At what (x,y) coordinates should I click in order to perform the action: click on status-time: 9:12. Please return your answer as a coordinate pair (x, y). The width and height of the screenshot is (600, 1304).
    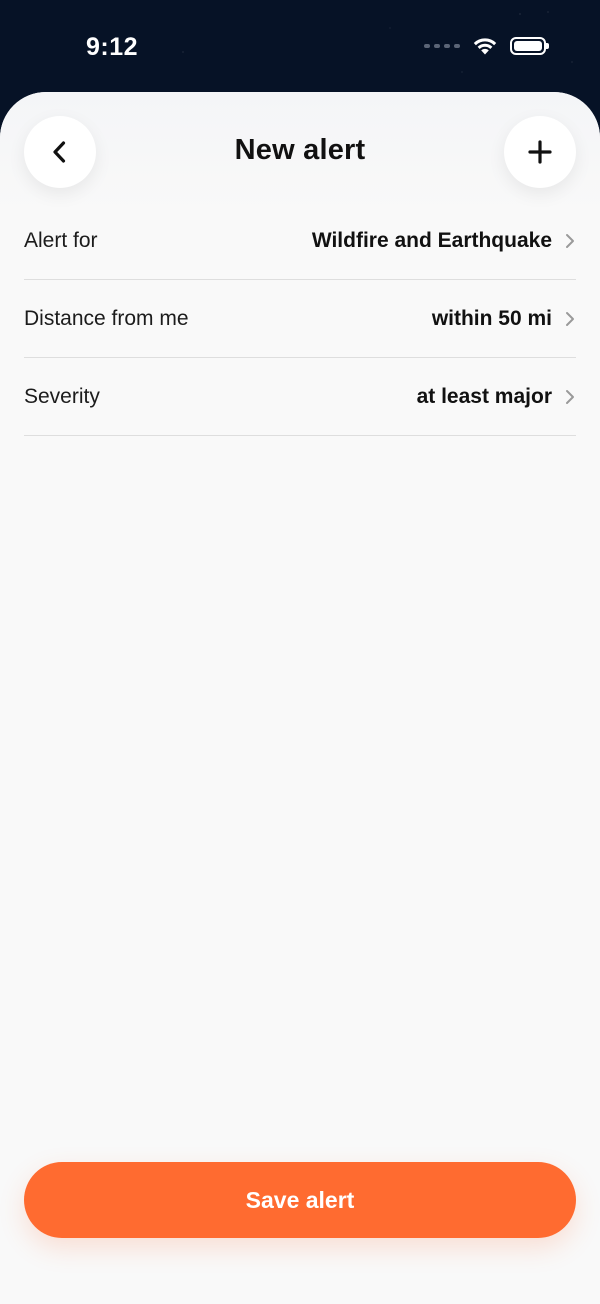
    Looking at the image, I should click on (112, 47).